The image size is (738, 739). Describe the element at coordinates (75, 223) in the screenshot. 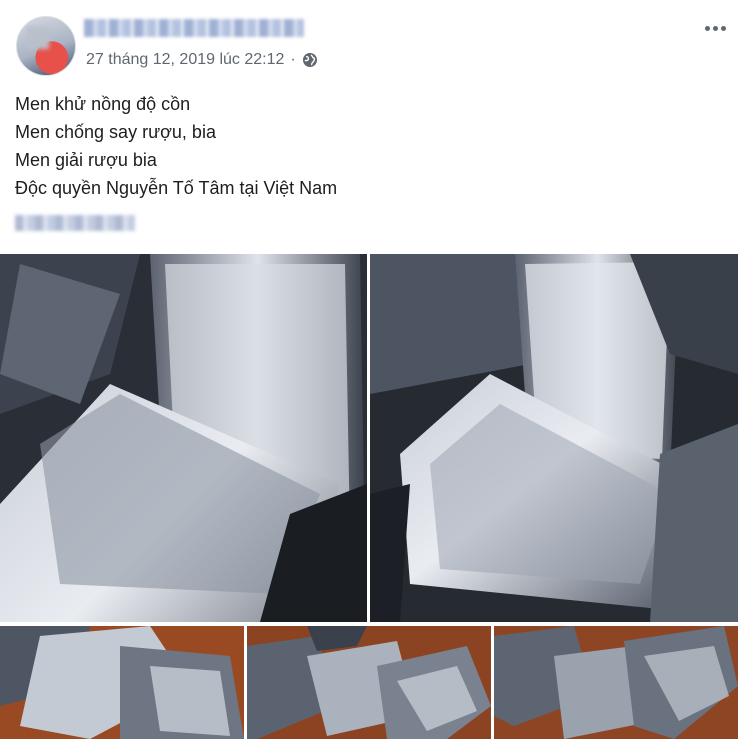

I see `hashtag-link-blurred` at that location.